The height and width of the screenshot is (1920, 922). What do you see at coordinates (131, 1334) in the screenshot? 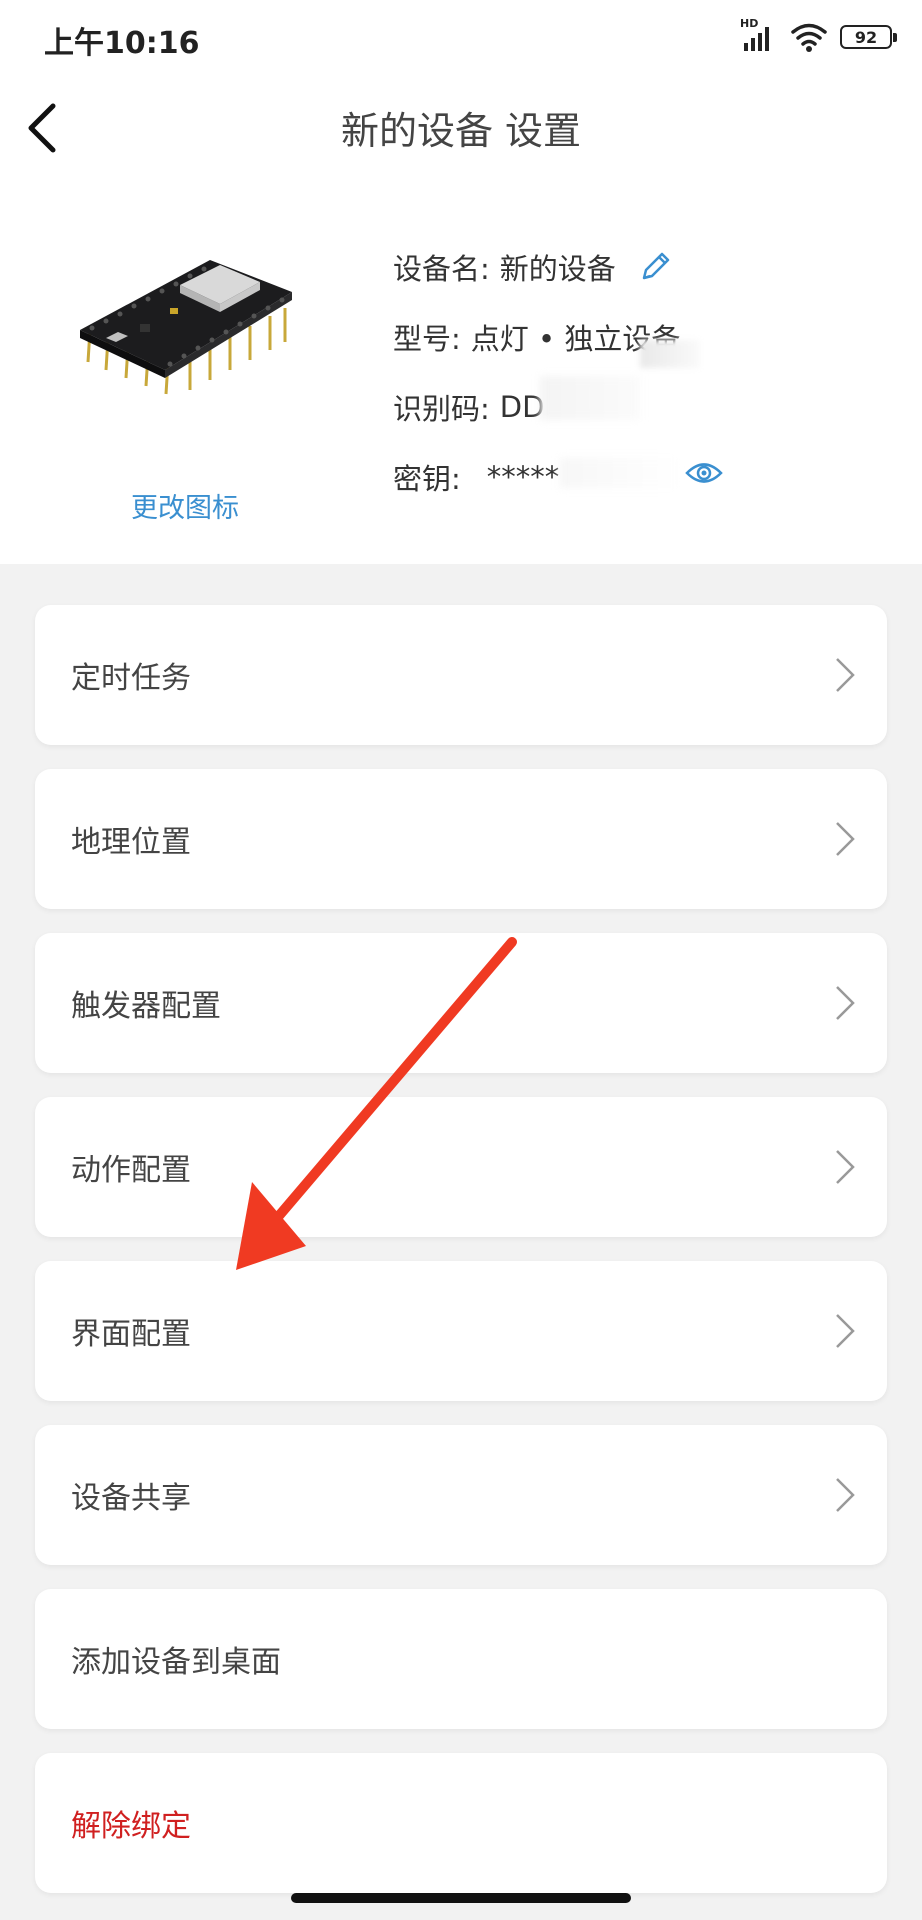
I see `menu-item-label: 界面配置` at bounding box center [131, 1334].